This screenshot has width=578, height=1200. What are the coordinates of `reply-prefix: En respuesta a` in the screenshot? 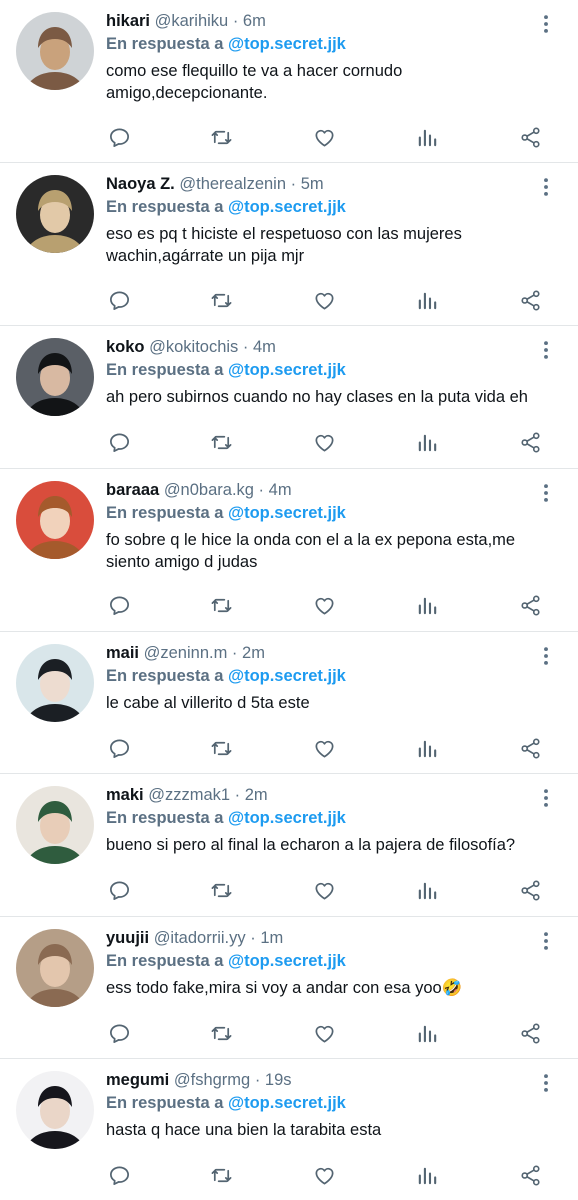 It's located at (165, 818).